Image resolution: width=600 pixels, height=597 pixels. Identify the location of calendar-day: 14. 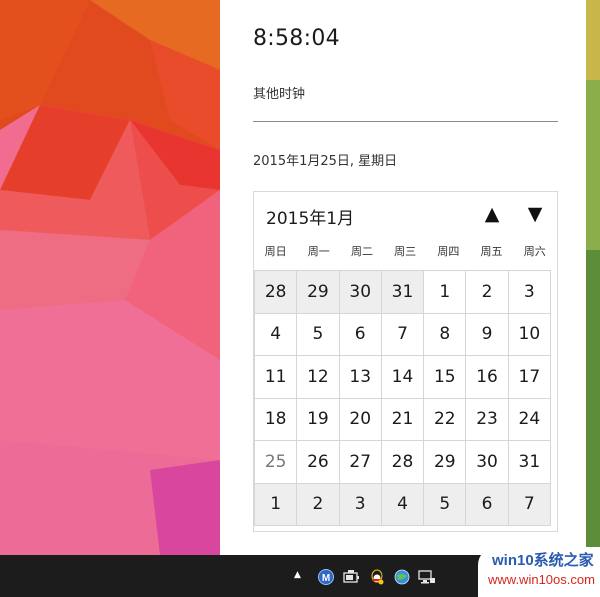
(402, 377).